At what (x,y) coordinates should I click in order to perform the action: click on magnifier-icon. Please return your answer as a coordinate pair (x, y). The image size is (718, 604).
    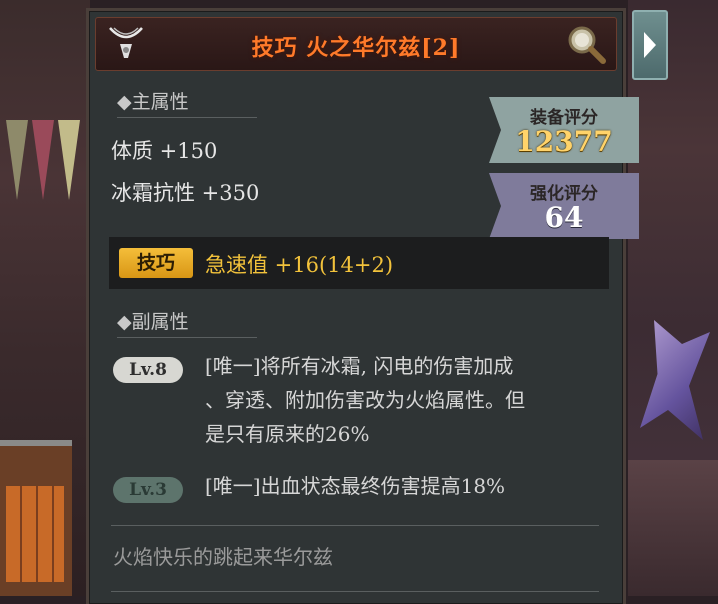
    Looking at the image, I should click on (586, 44).